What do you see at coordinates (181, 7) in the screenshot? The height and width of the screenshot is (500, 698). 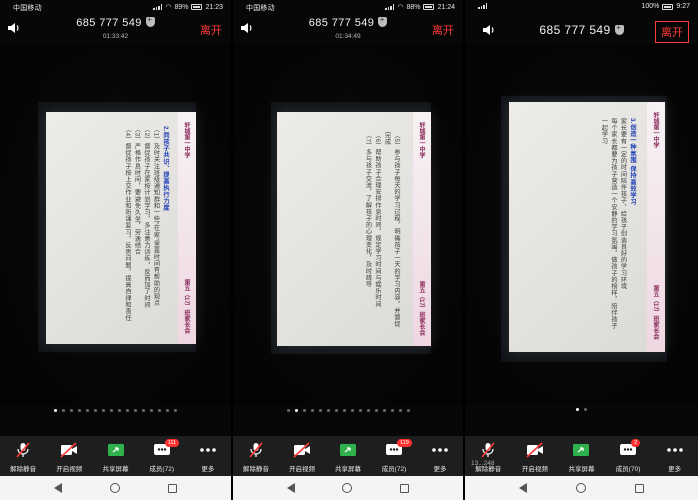 I see `battery-percent: 89%` at bounding box center [181, 7].